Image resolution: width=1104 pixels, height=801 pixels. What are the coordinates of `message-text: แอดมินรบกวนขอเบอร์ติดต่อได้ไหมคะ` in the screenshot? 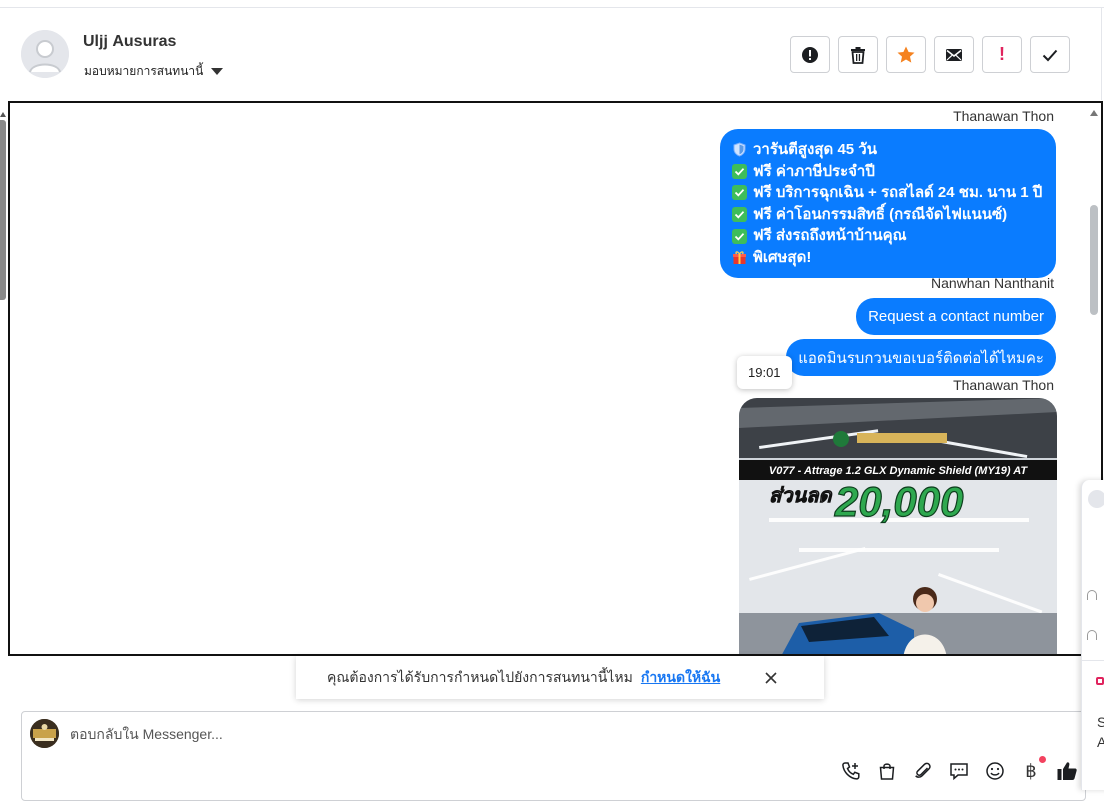 It's located at (921, 358).